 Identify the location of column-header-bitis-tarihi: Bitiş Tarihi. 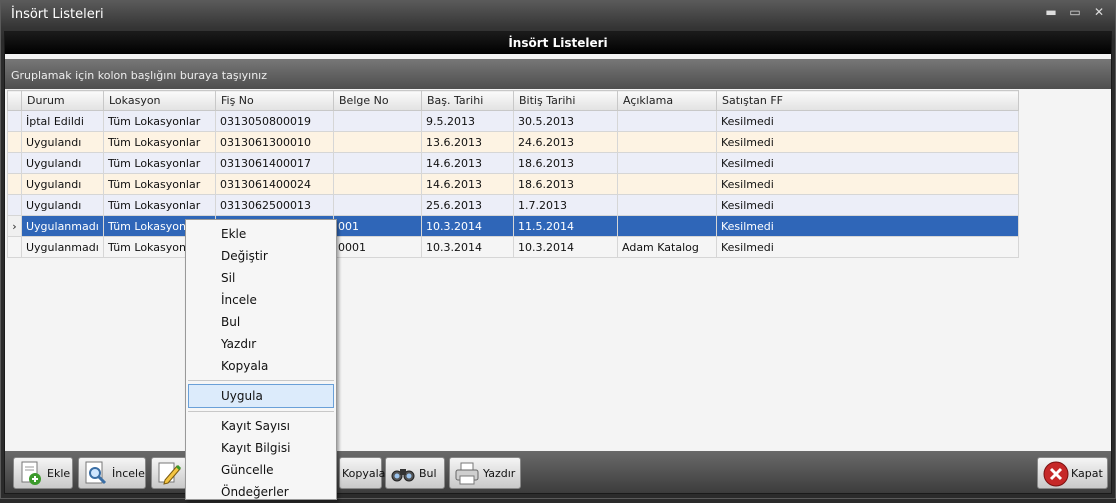
(565, 100).